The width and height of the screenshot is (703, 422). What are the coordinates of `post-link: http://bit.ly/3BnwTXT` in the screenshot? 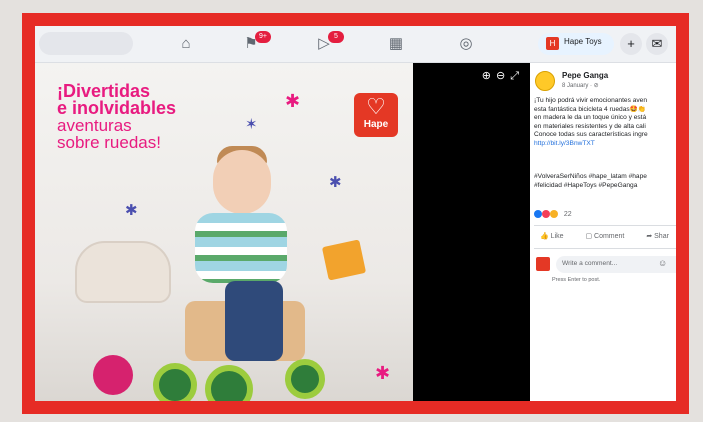 It's located at (605, 144).